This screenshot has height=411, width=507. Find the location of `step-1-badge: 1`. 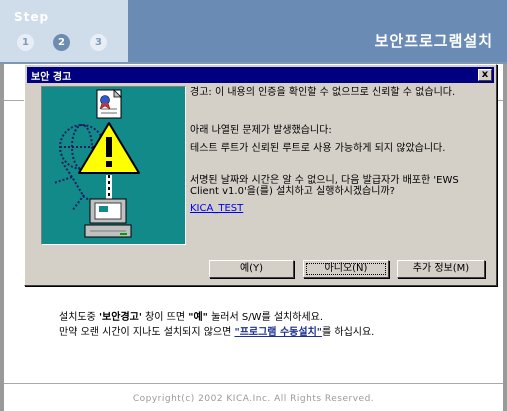

step-1-badge: 1 is located at coordinates (25, 42).